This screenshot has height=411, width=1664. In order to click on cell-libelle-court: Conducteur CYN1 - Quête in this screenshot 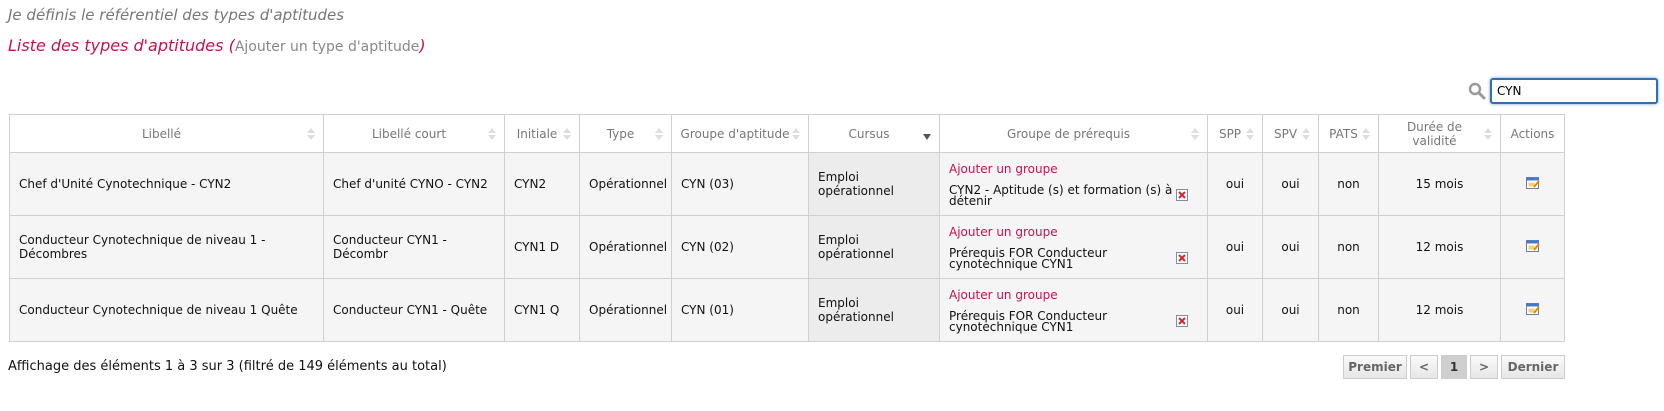, I will do `click(414, 310)`.